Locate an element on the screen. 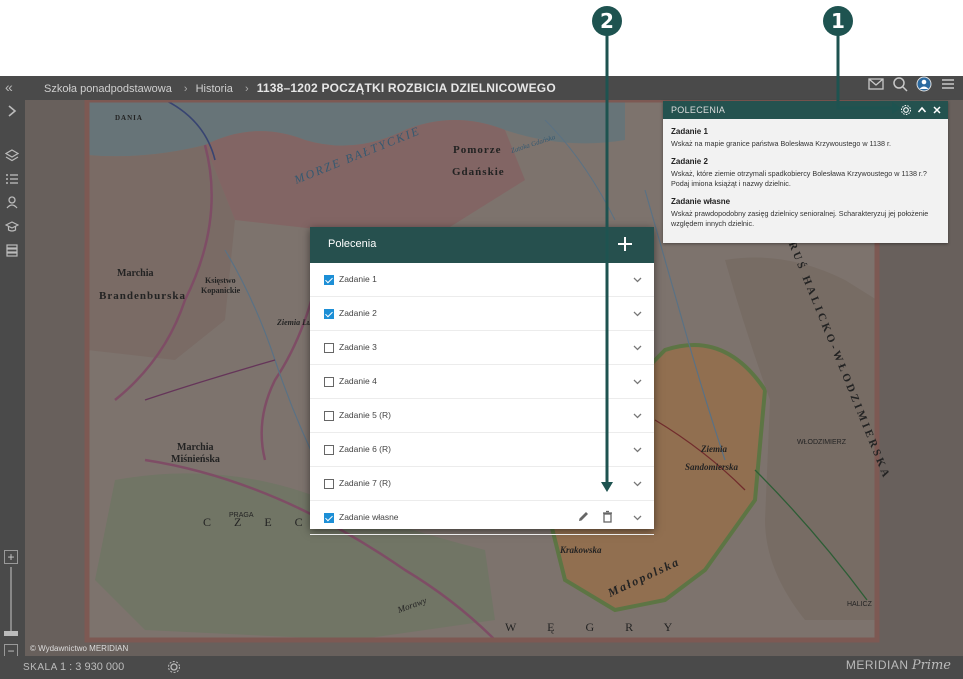 This screenshot has height=679, width=963. panel-collapse-icon is located at coordinates (922, 110).